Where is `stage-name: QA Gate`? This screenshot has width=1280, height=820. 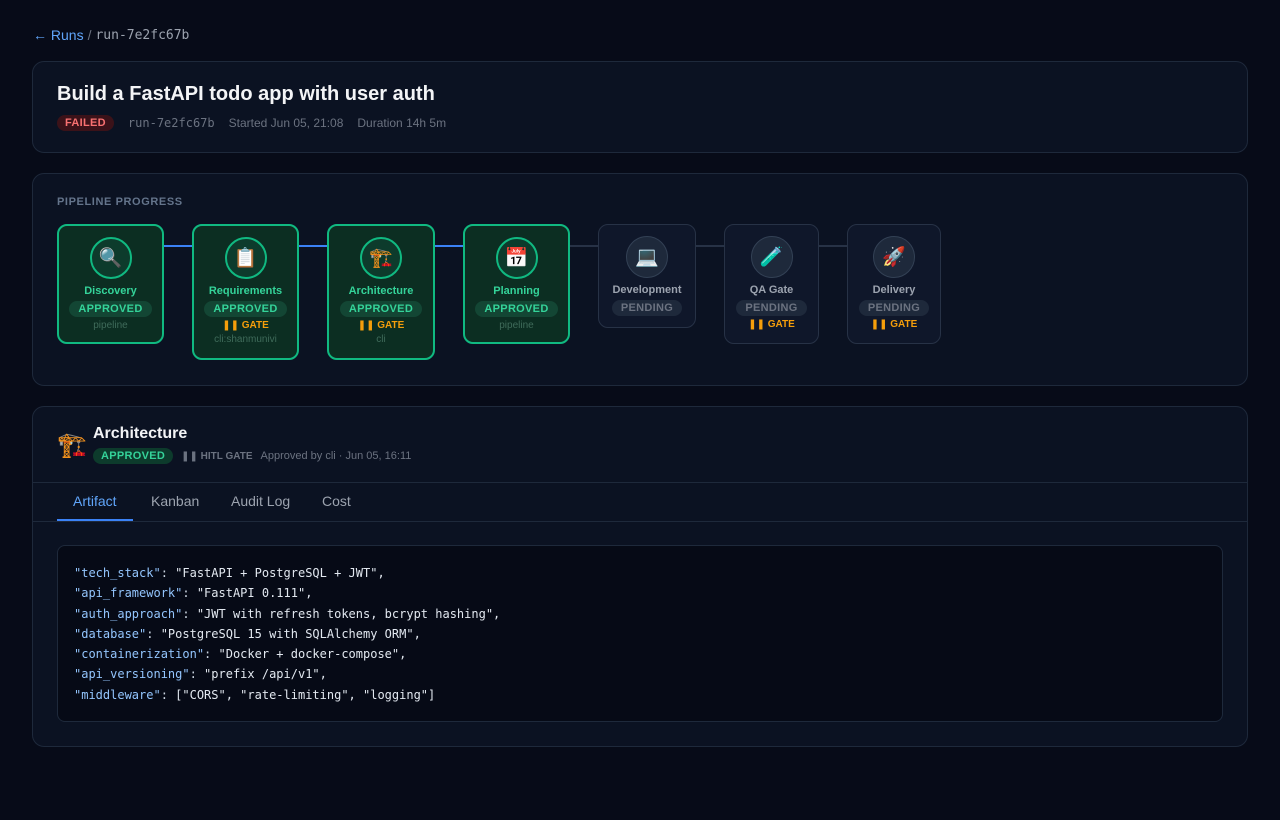
stage-name: QA Gate is located at coordinates (771, 290).